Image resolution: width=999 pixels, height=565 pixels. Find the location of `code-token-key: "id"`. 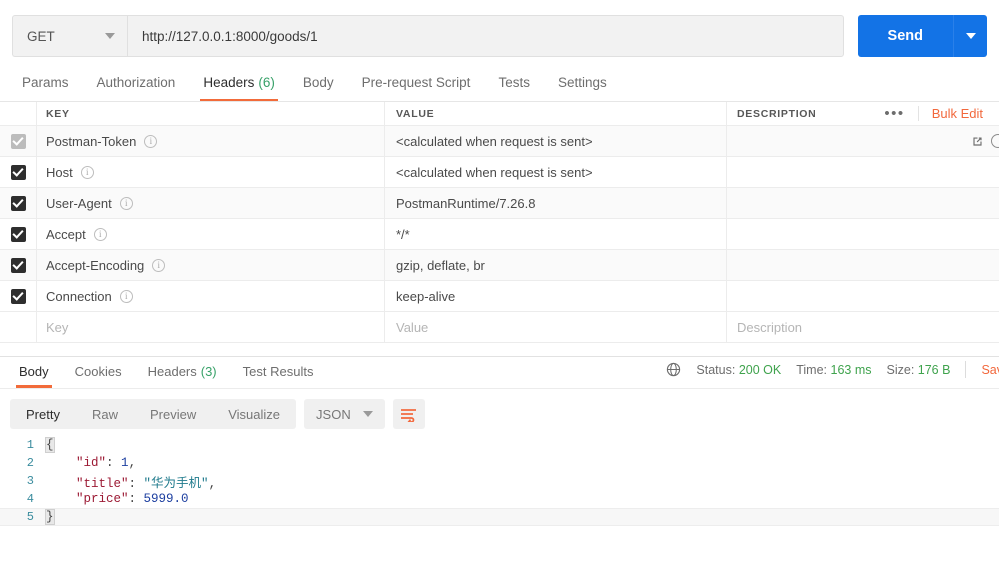

code-token-key: "id" is located at coordinates (91, 463).